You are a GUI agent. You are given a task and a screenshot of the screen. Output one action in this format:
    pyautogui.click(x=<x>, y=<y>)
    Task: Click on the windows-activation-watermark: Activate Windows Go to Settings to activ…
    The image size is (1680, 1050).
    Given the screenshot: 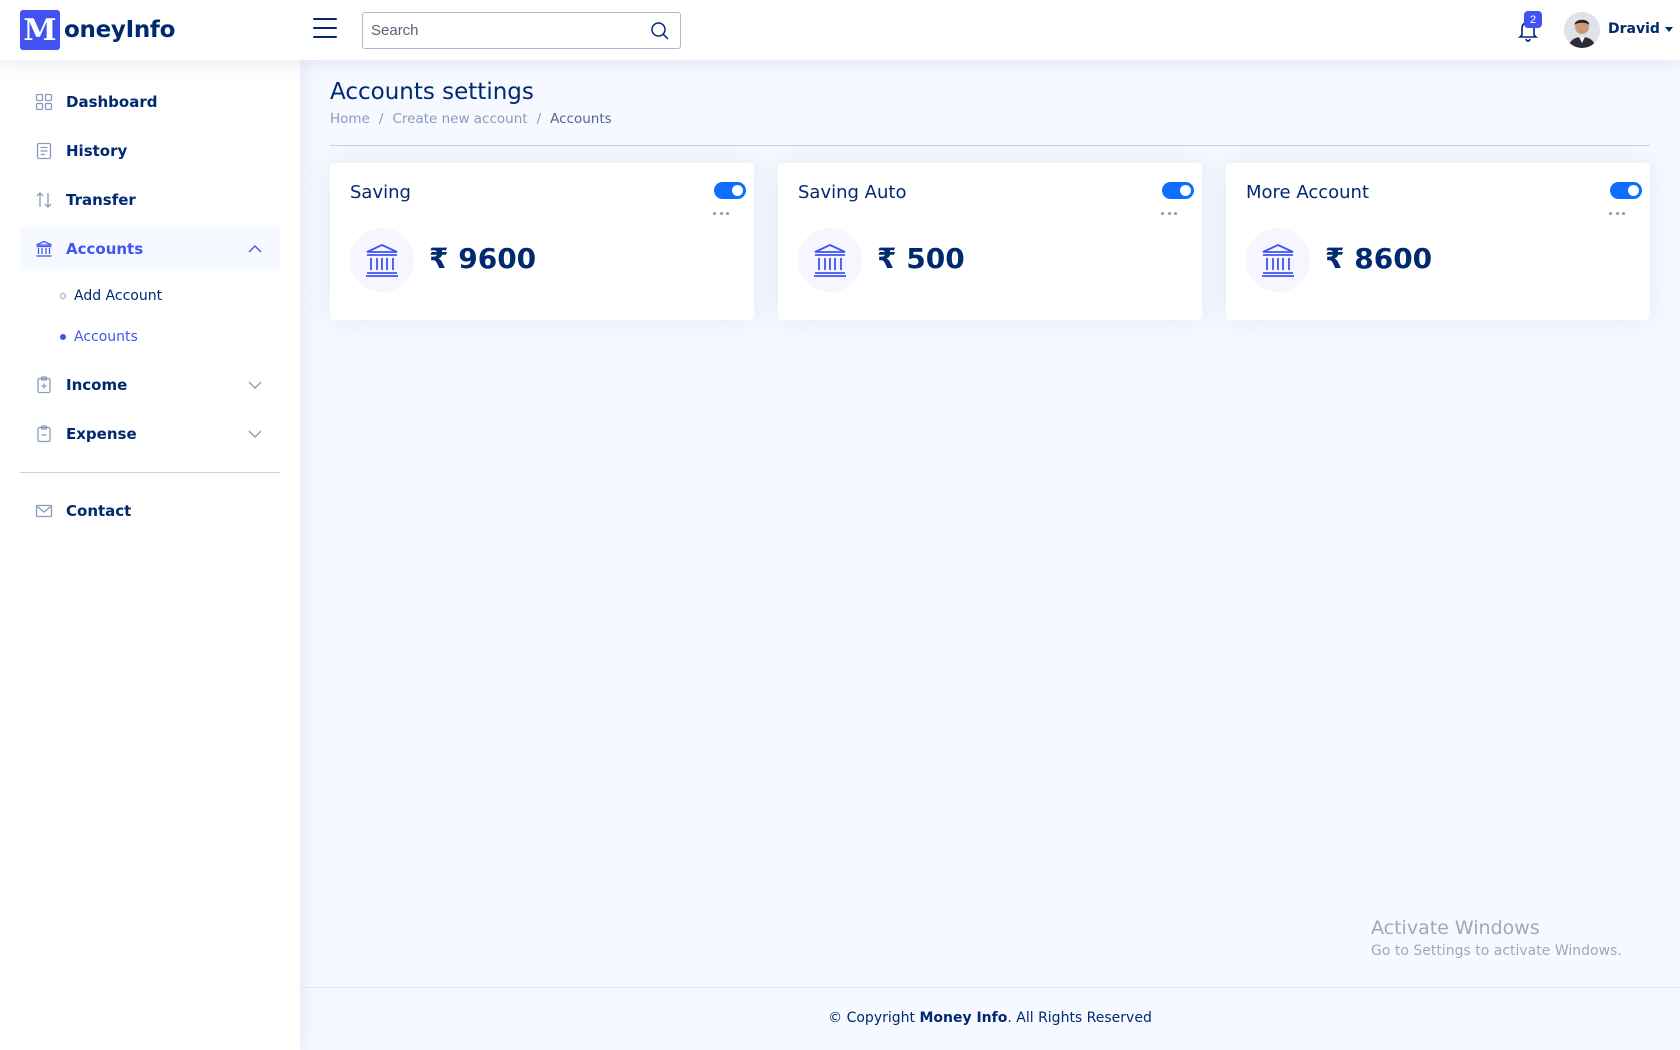 What is the action you would take?
    pyautogui.click(x=1496, y=938)
    